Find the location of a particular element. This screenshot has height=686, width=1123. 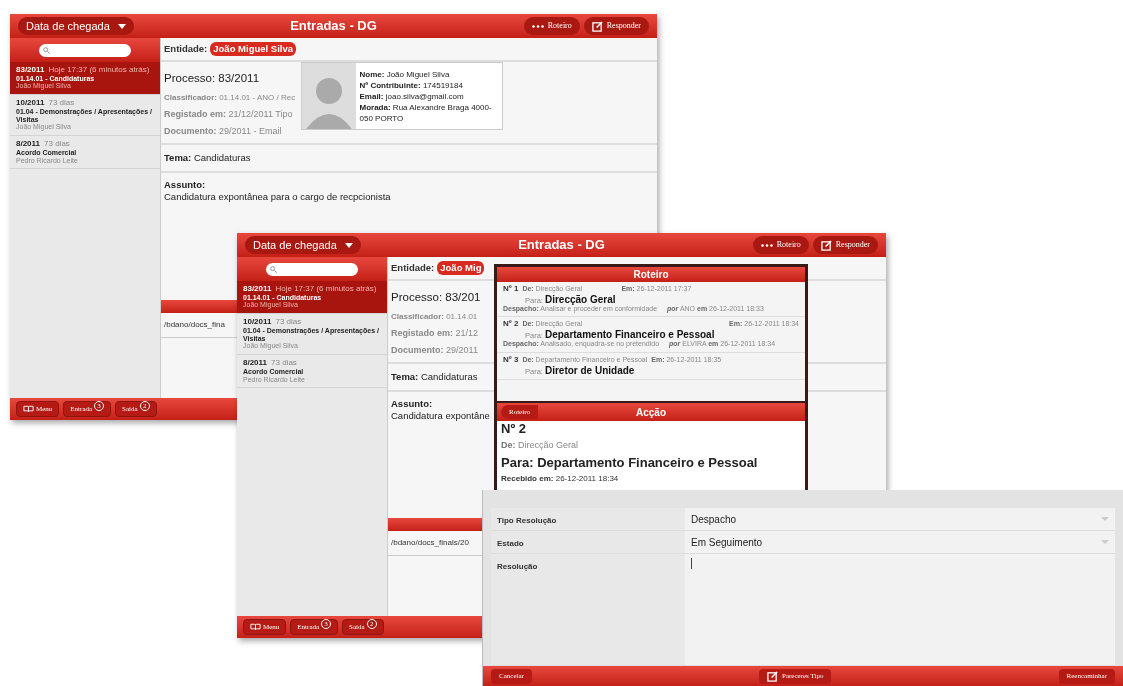

action-from: De: Direcção Geral is located at coordinates (540, 446).